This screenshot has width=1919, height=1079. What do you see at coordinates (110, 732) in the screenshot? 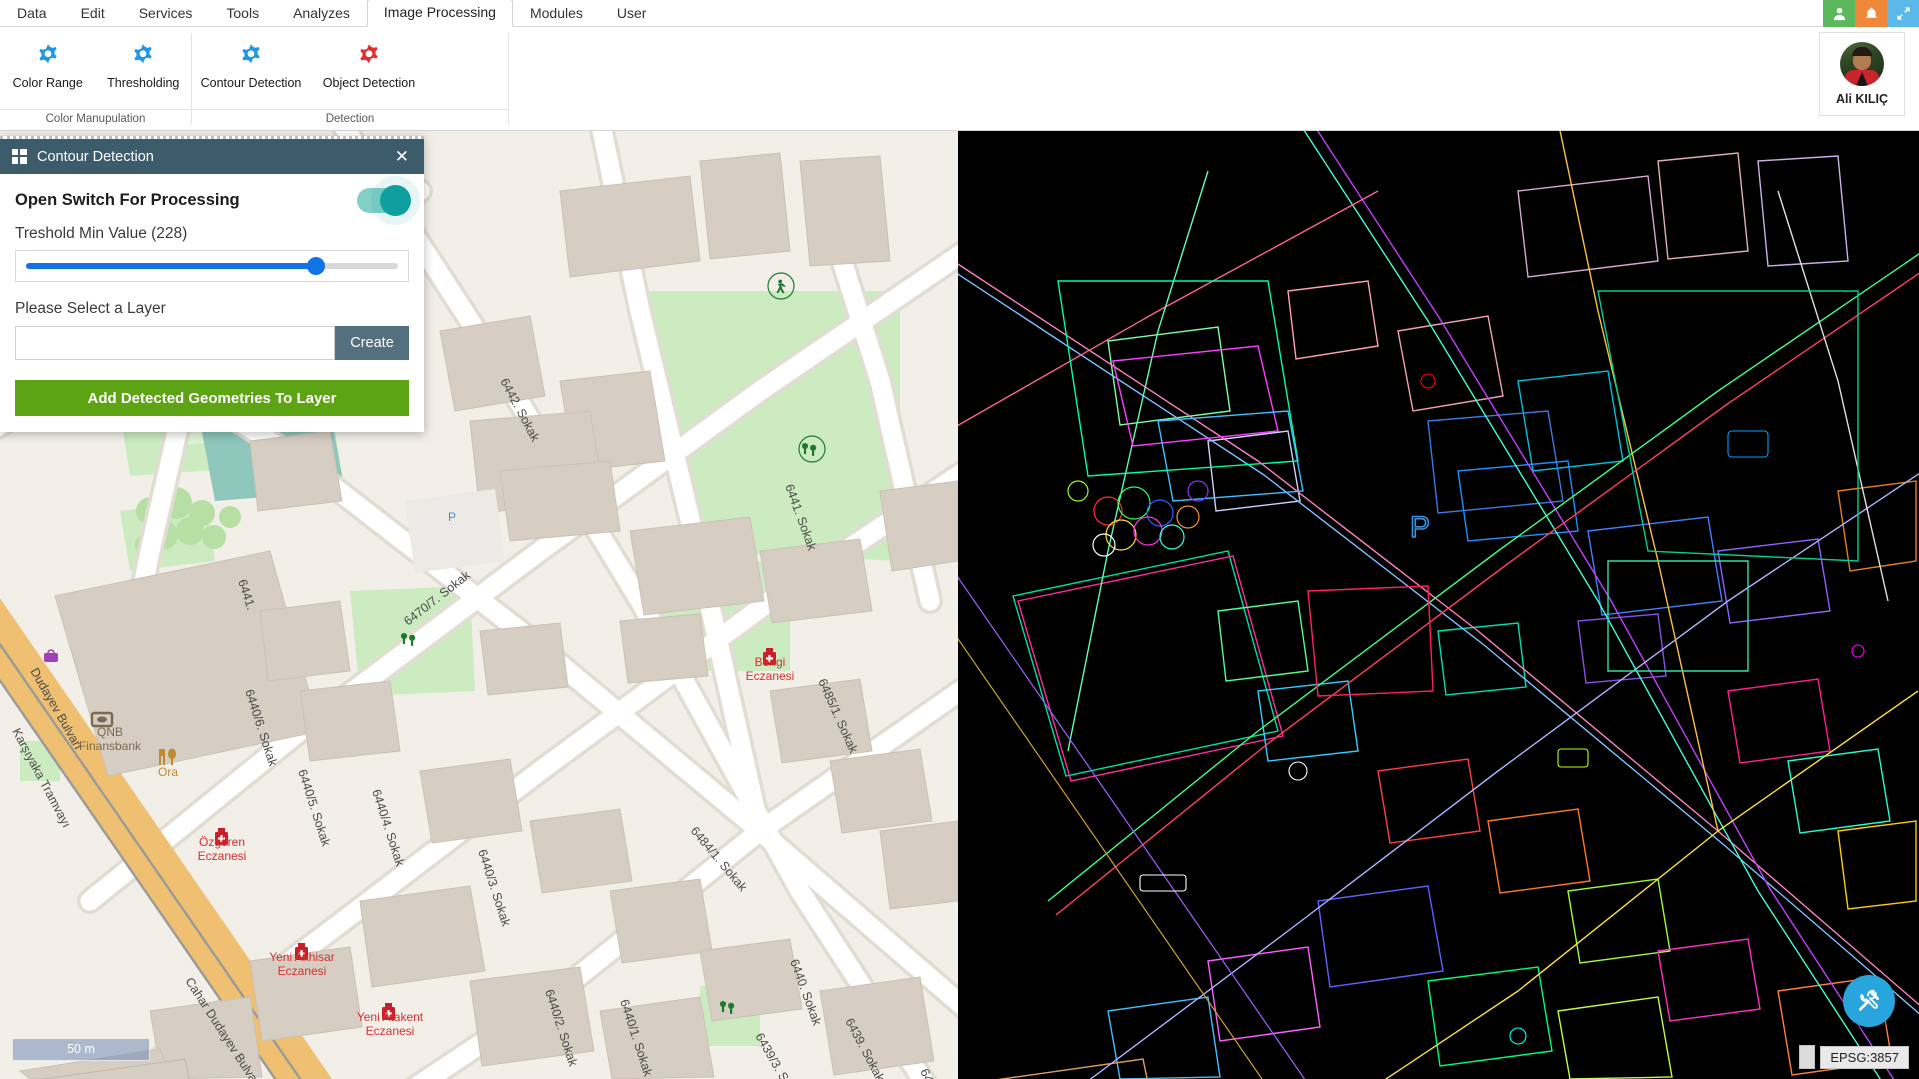
I see `poi-label: QNB` at bounding box center [110, 732].